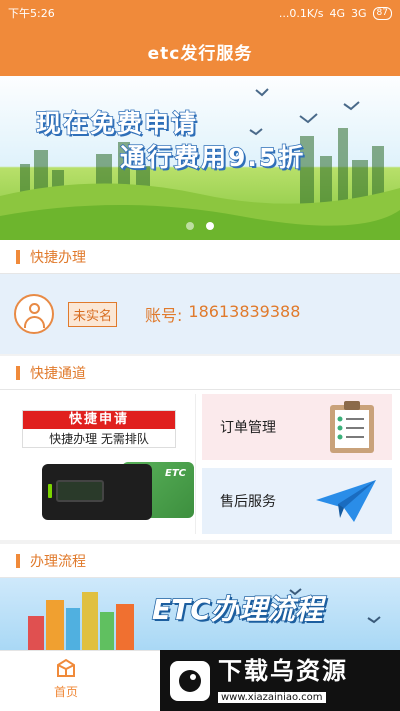  I want to click on carousel-dot-active, so click(210, 226).